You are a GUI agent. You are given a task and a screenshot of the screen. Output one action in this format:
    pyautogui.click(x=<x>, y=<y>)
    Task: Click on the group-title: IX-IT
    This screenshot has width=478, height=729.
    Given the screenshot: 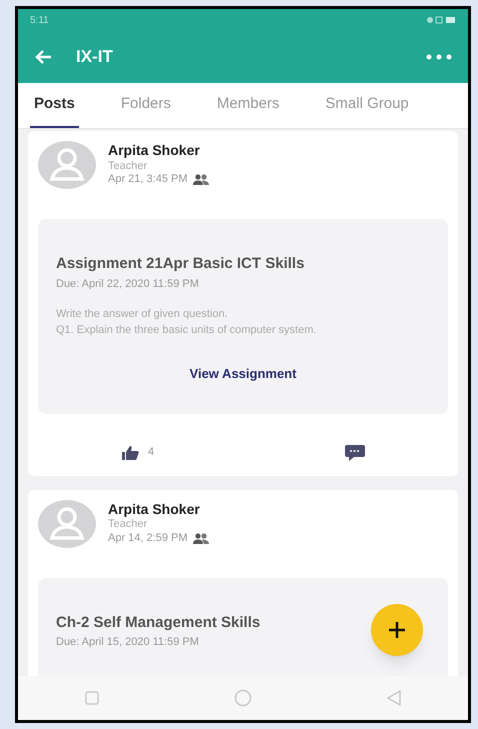 What is the action you would take?
    pyautogui.click(x=95, y=57)
    